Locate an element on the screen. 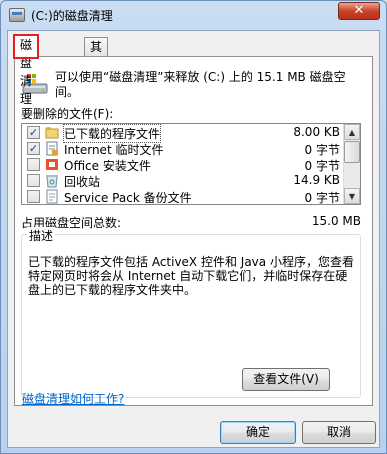 This screenshot has height=454, width=387. file-name: Service Pack 备份文件 is located at coordinates (128, 198).